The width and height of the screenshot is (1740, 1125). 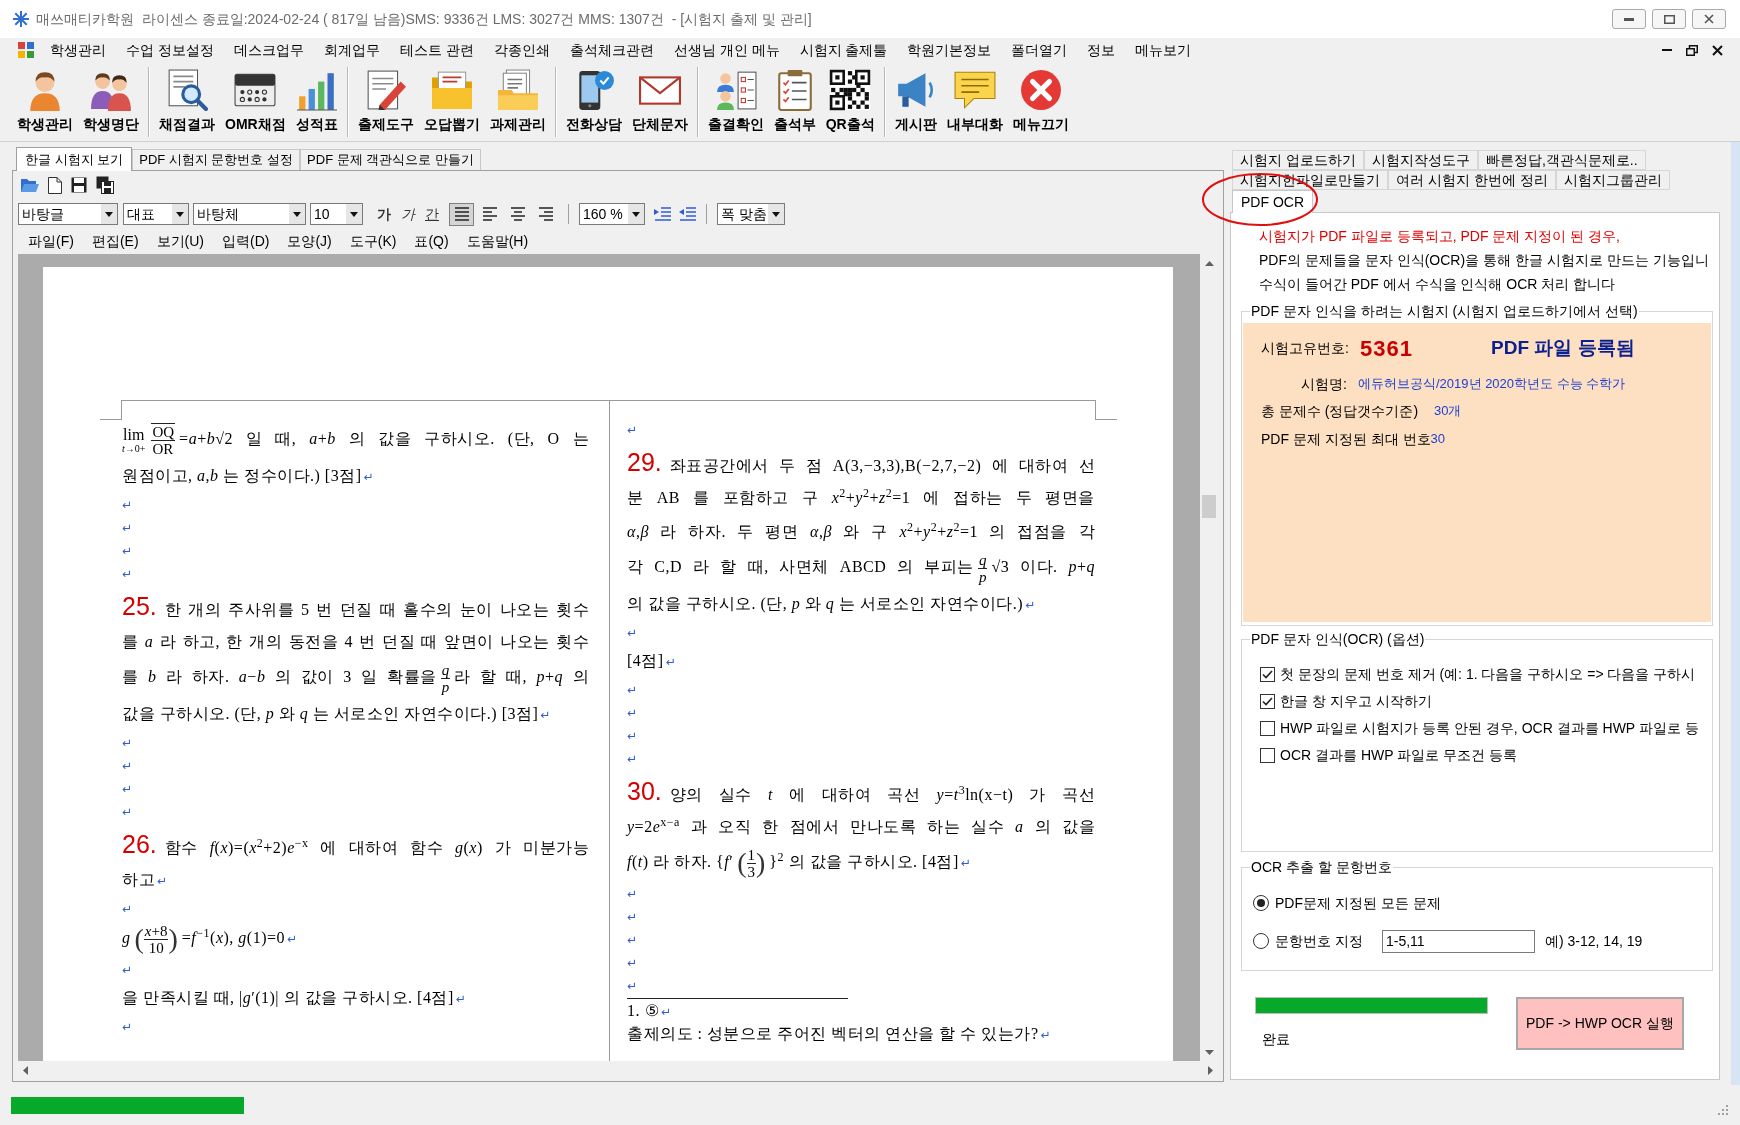 What do you see at coordinates (1039, 50) in the screenshot?
I see `menu-item: 폴더열기` at bounding box center [1039, 50].